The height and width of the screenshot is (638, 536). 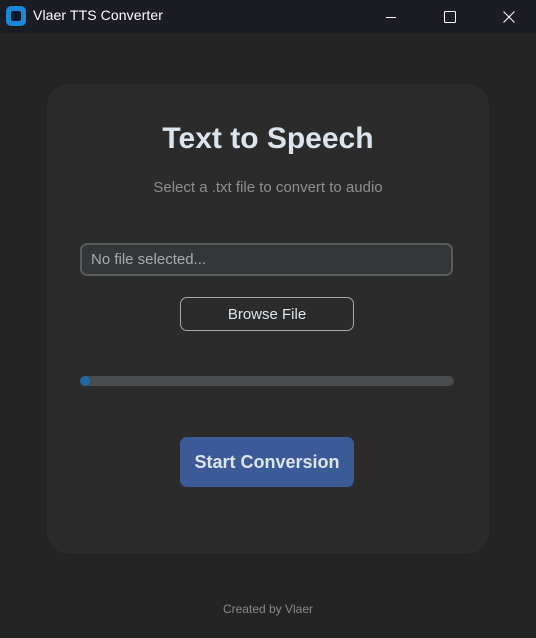 I want to click on page-title: Text to Speech, so click(x=268, y=138).